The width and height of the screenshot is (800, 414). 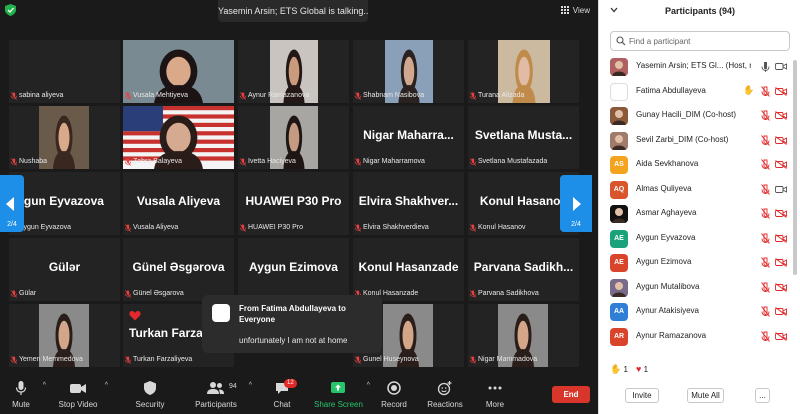 I want to click on video-tile: sabina aliyeva, so click(x=64, y=71).